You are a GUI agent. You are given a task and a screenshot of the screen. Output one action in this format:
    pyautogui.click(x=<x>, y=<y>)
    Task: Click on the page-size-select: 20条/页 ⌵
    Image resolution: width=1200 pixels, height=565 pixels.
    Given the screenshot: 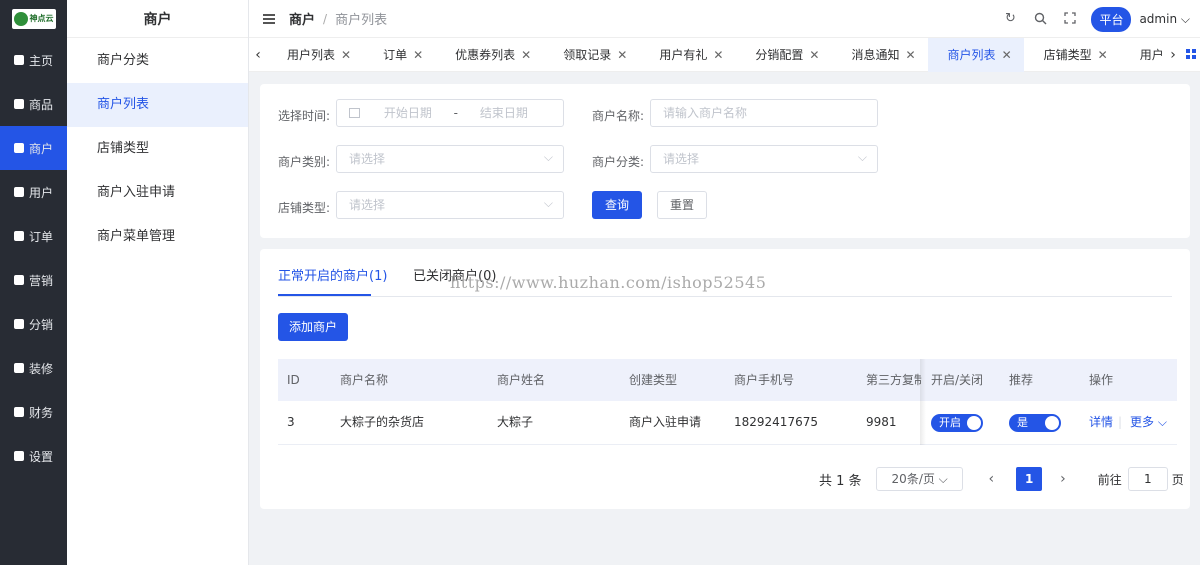 What is the action you would take?
    pyautogui.click(x=919, y=479)
    